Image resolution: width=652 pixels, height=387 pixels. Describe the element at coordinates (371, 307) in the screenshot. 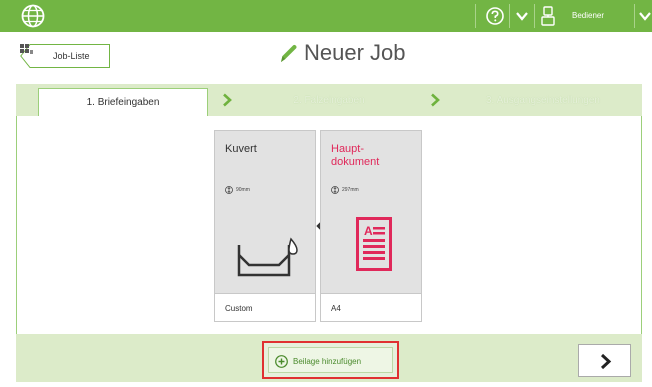

I see `card-footer: A4` at that location.